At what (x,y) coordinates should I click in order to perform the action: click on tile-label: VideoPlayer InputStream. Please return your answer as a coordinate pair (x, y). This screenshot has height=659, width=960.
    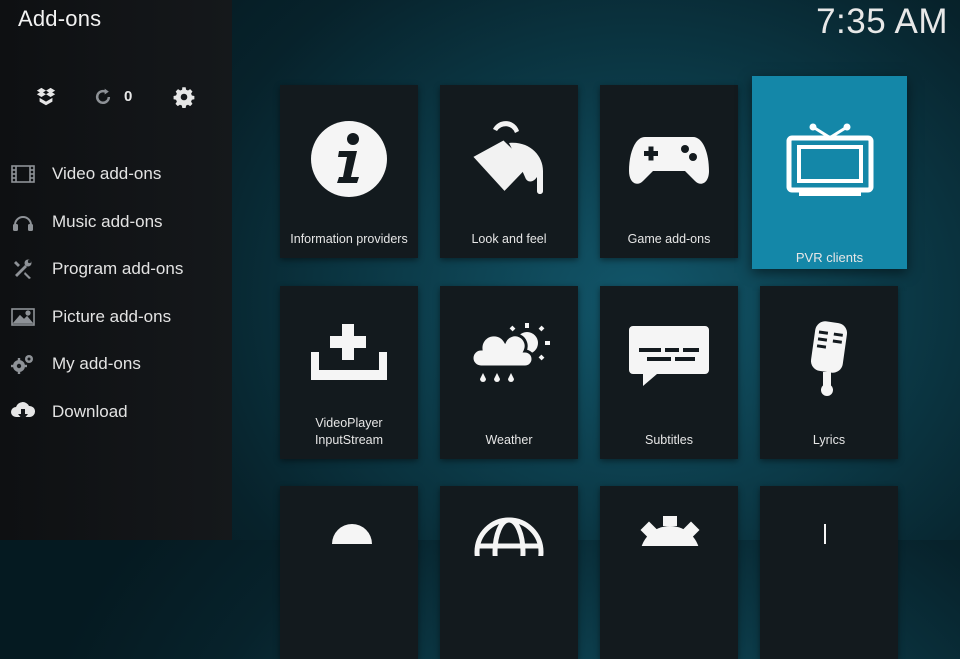
    Looking at the image, I should click on (349, 431).